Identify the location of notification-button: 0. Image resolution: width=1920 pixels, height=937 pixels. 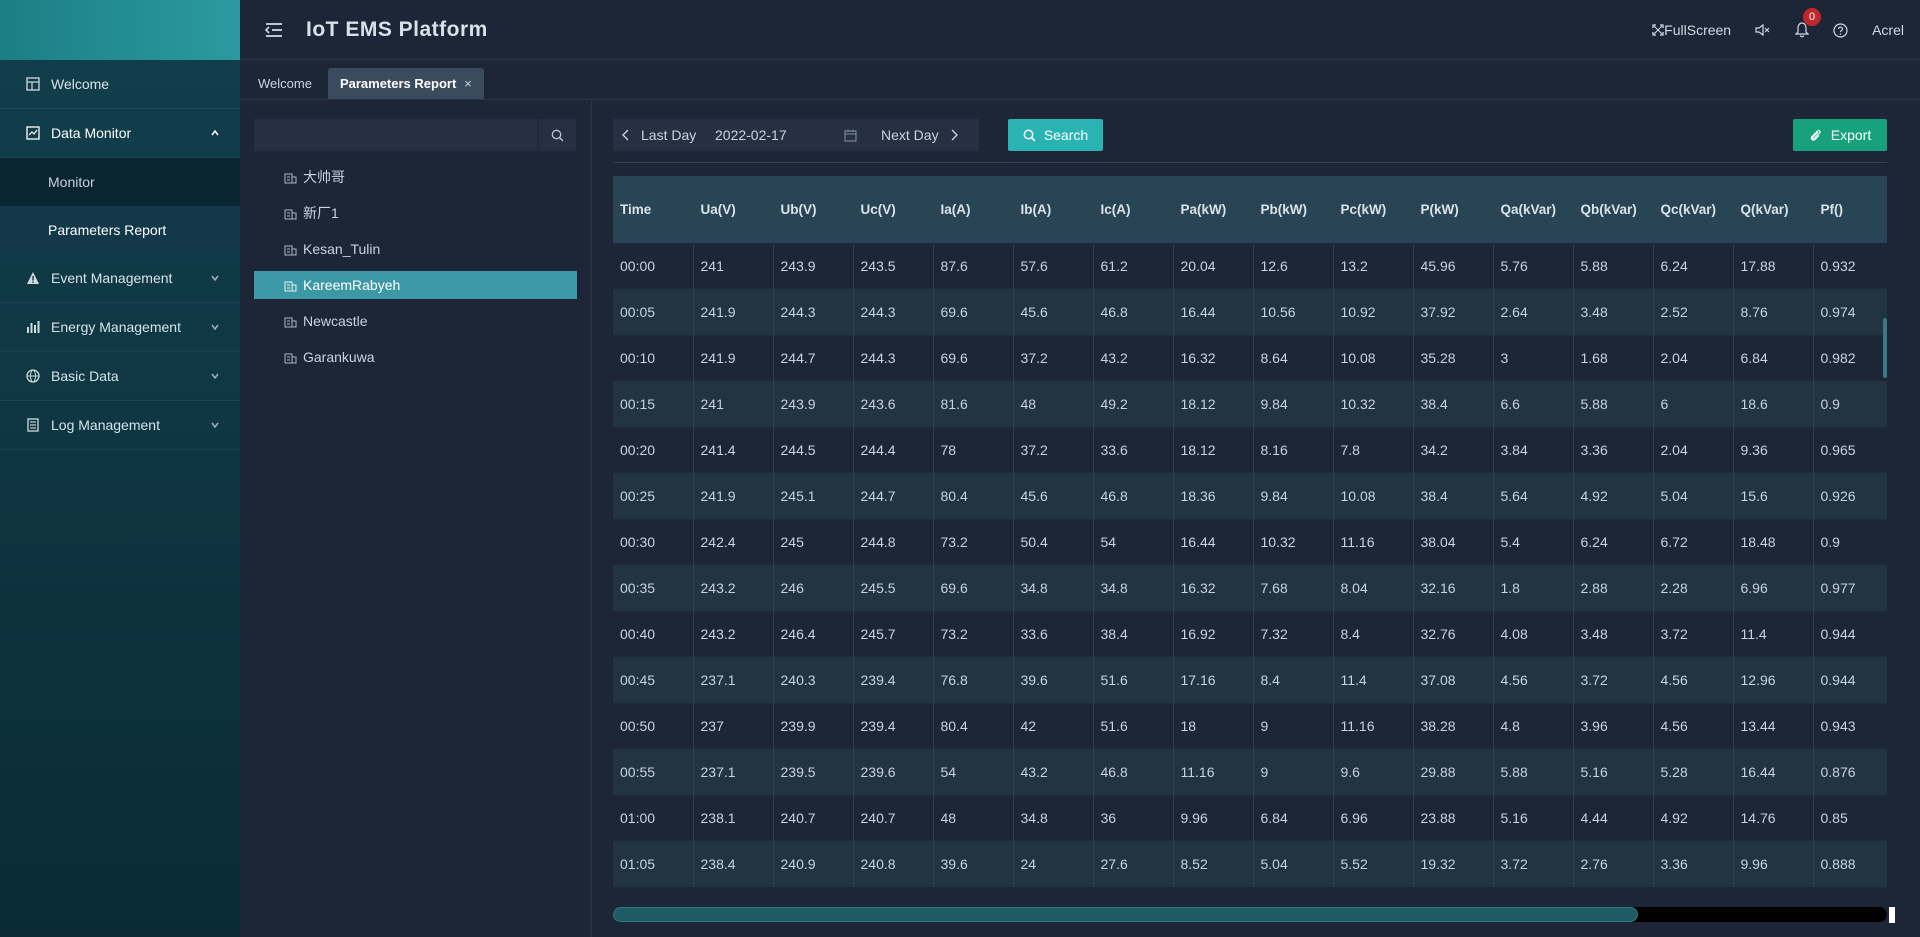
(1808, 23).